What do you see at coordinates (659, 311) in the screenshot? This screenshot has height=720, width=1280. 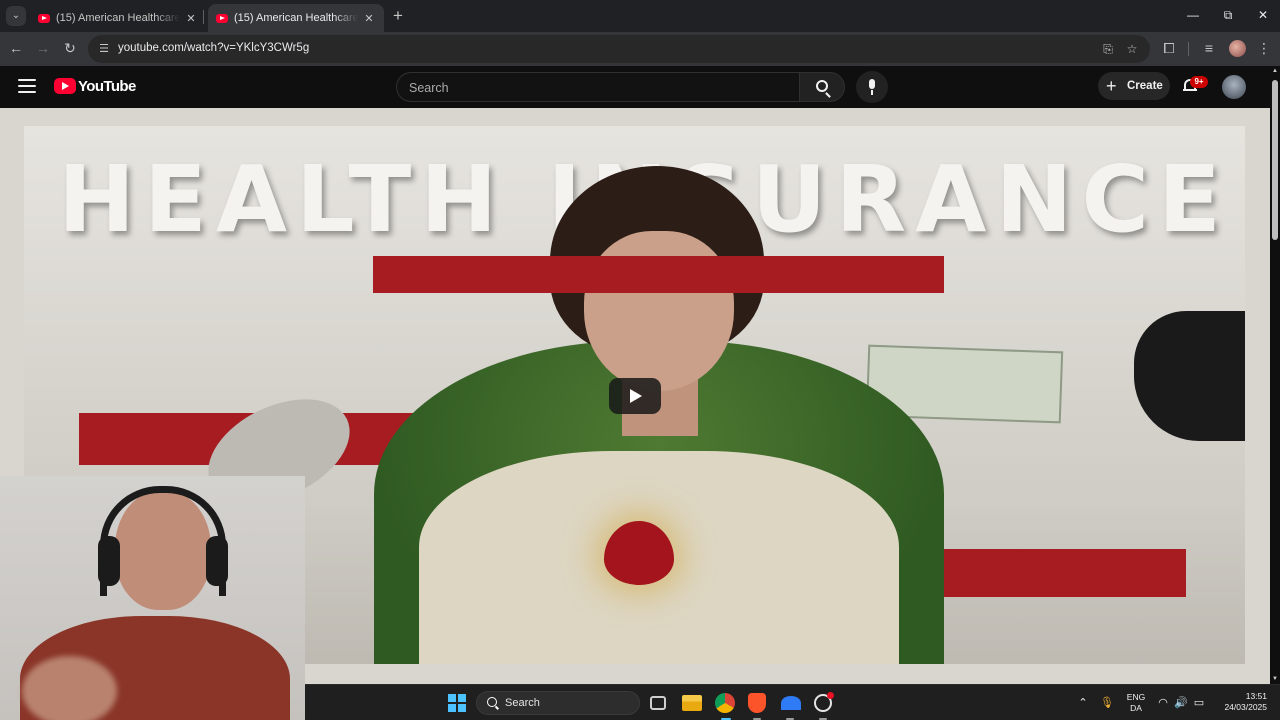 I see `thumbnail-figure-face` at bounding box center [659, 311].